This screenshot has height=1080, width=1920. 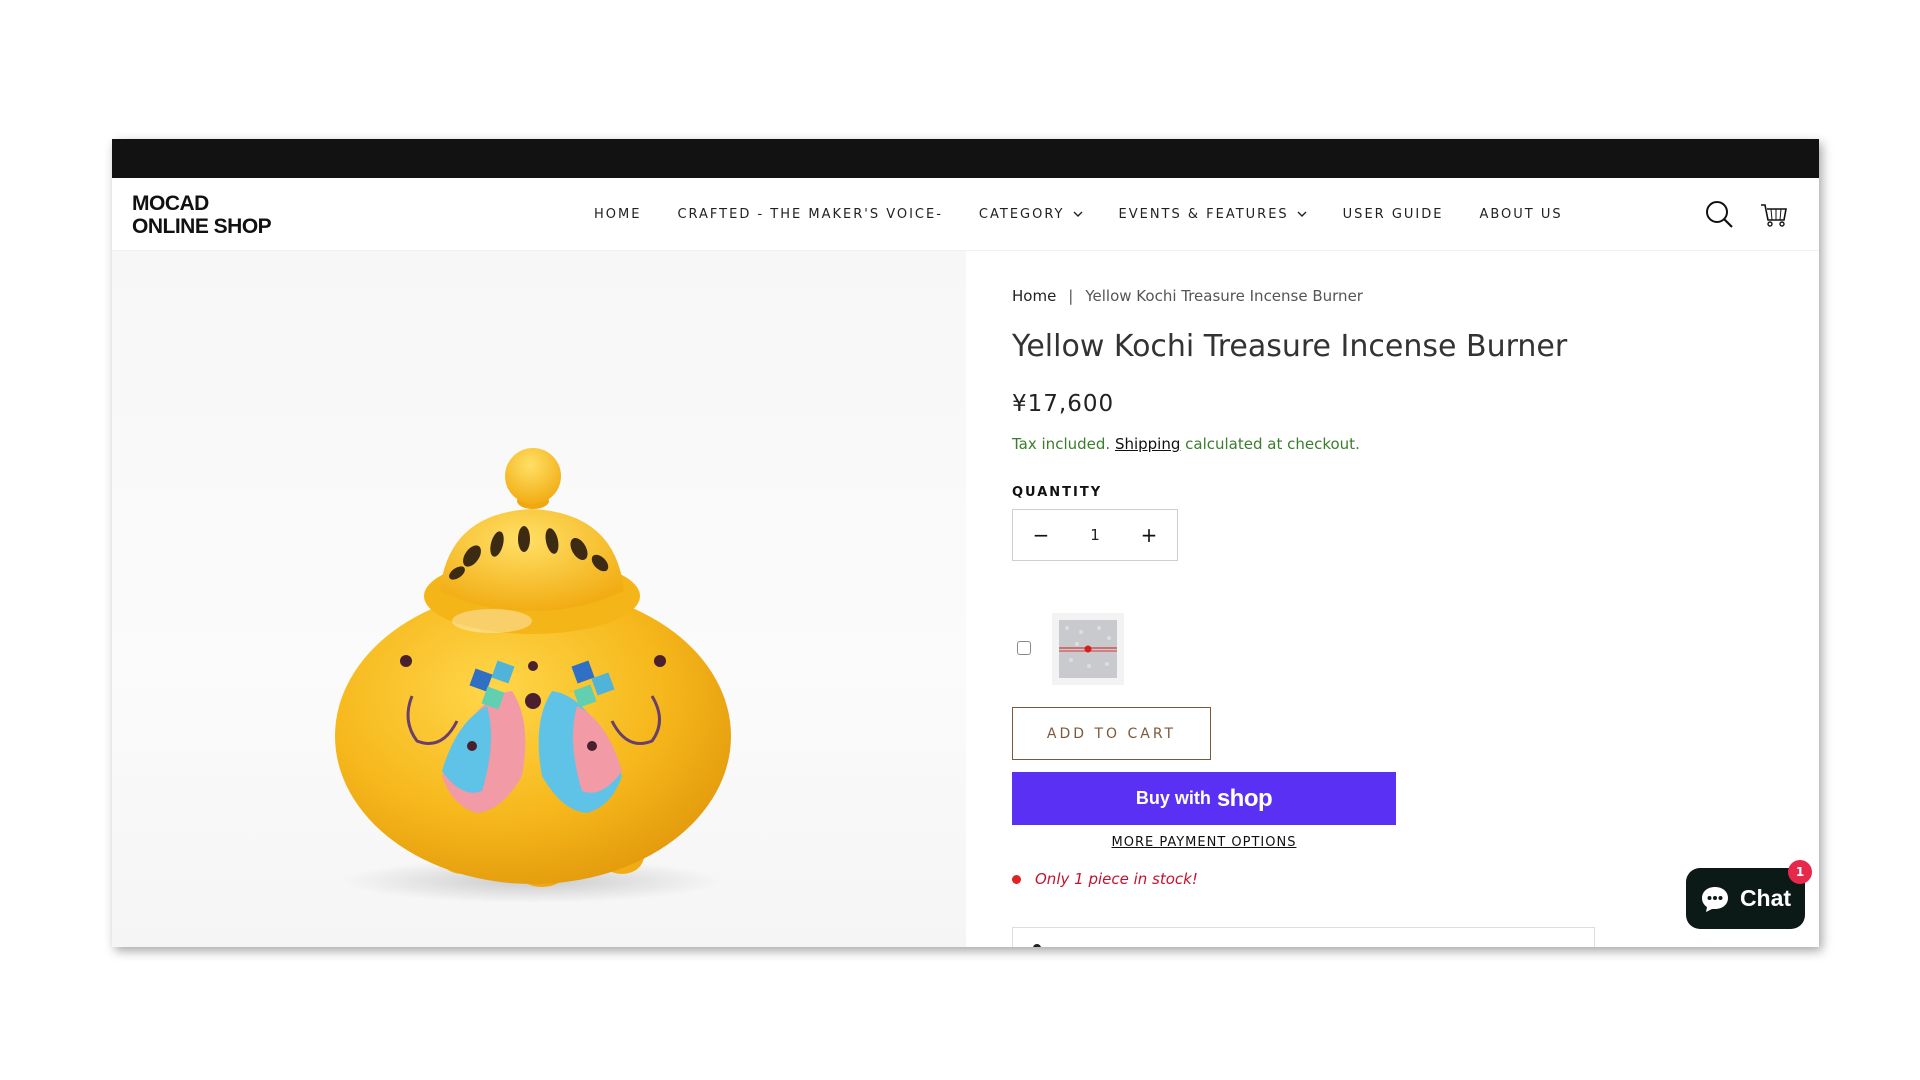 I want to click on quantity-increase-button: +, so click(x=1149, y=535).